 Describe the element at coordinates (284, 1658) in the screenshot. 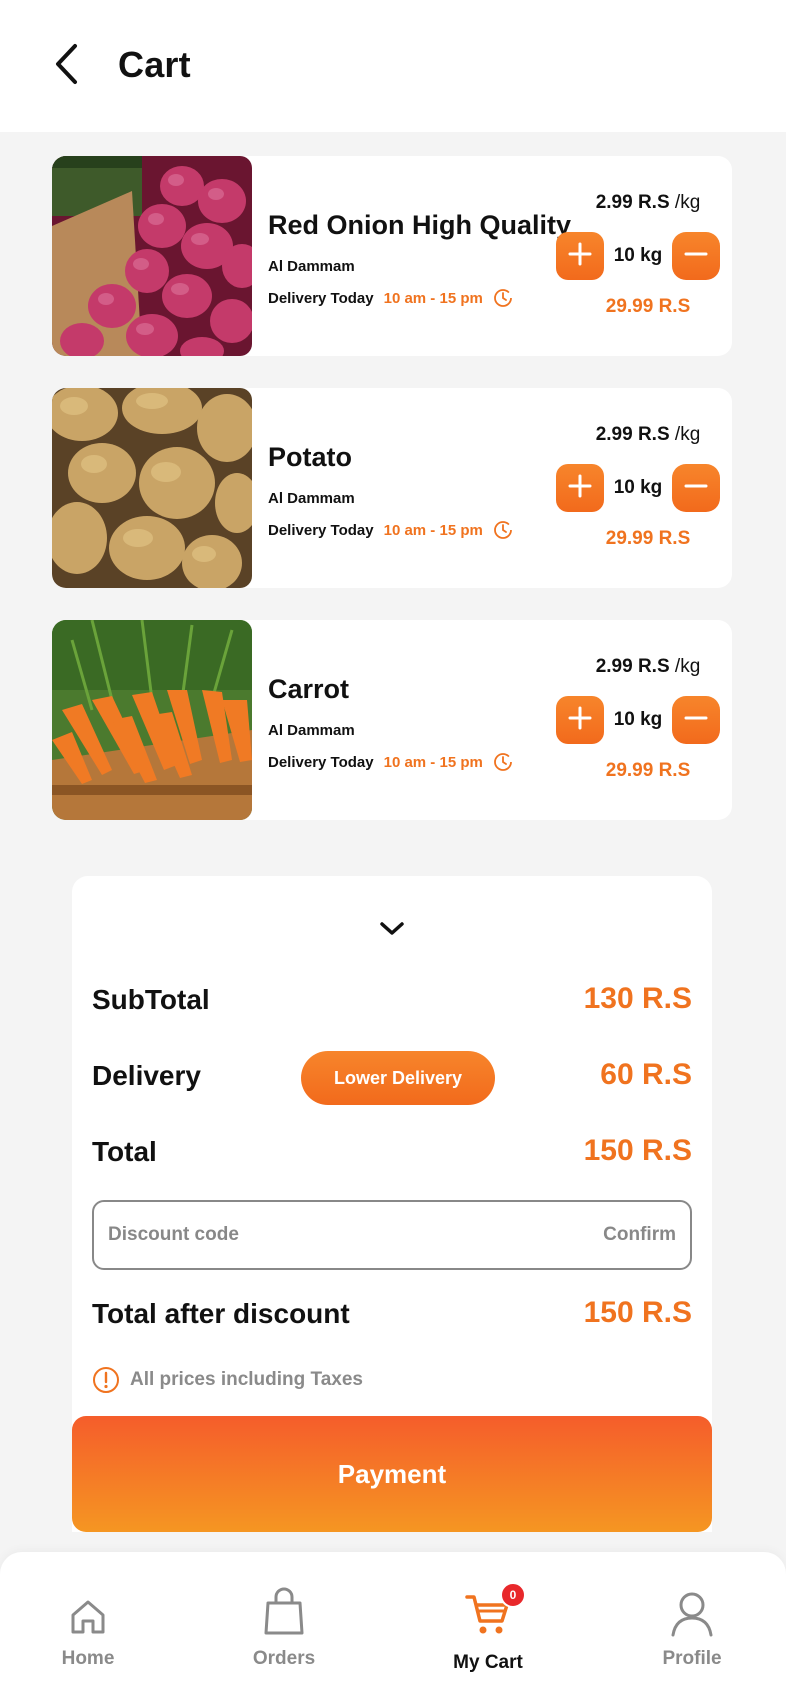

I see `nav-label: Orders` at that location.